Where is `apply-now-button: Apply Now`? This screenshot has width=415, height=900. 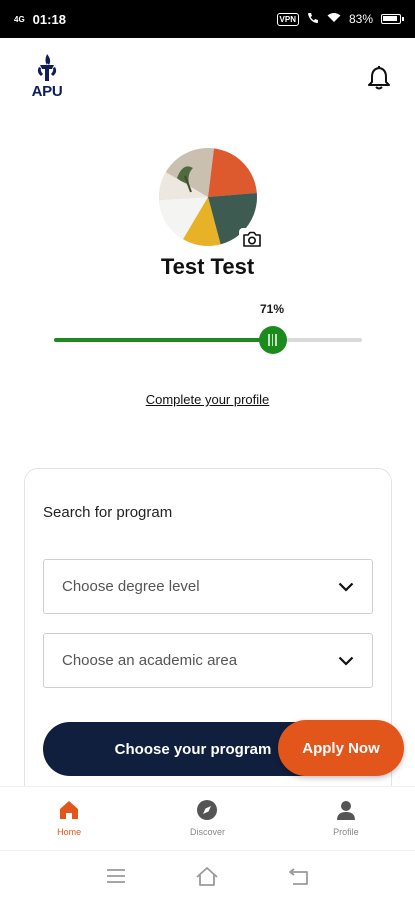 apply-now-button: Apply Now is located at coordinates (341, 748).